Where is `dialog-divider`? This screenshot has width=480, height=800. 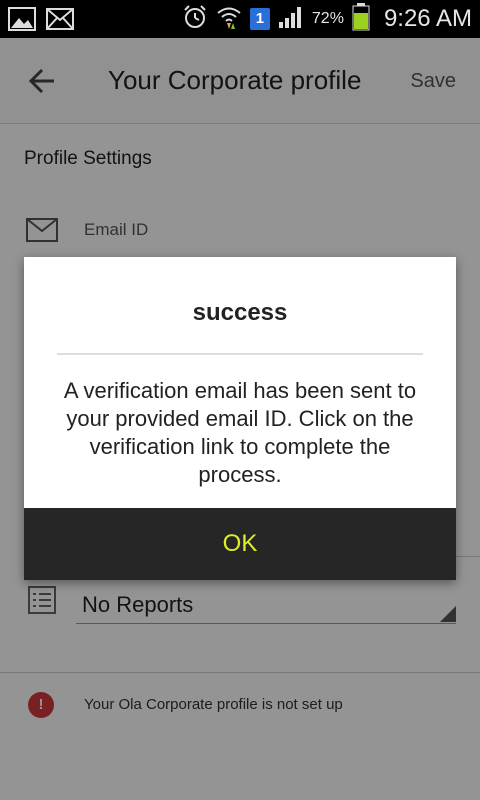 dialog-divider is located at coordinates (240, 354).